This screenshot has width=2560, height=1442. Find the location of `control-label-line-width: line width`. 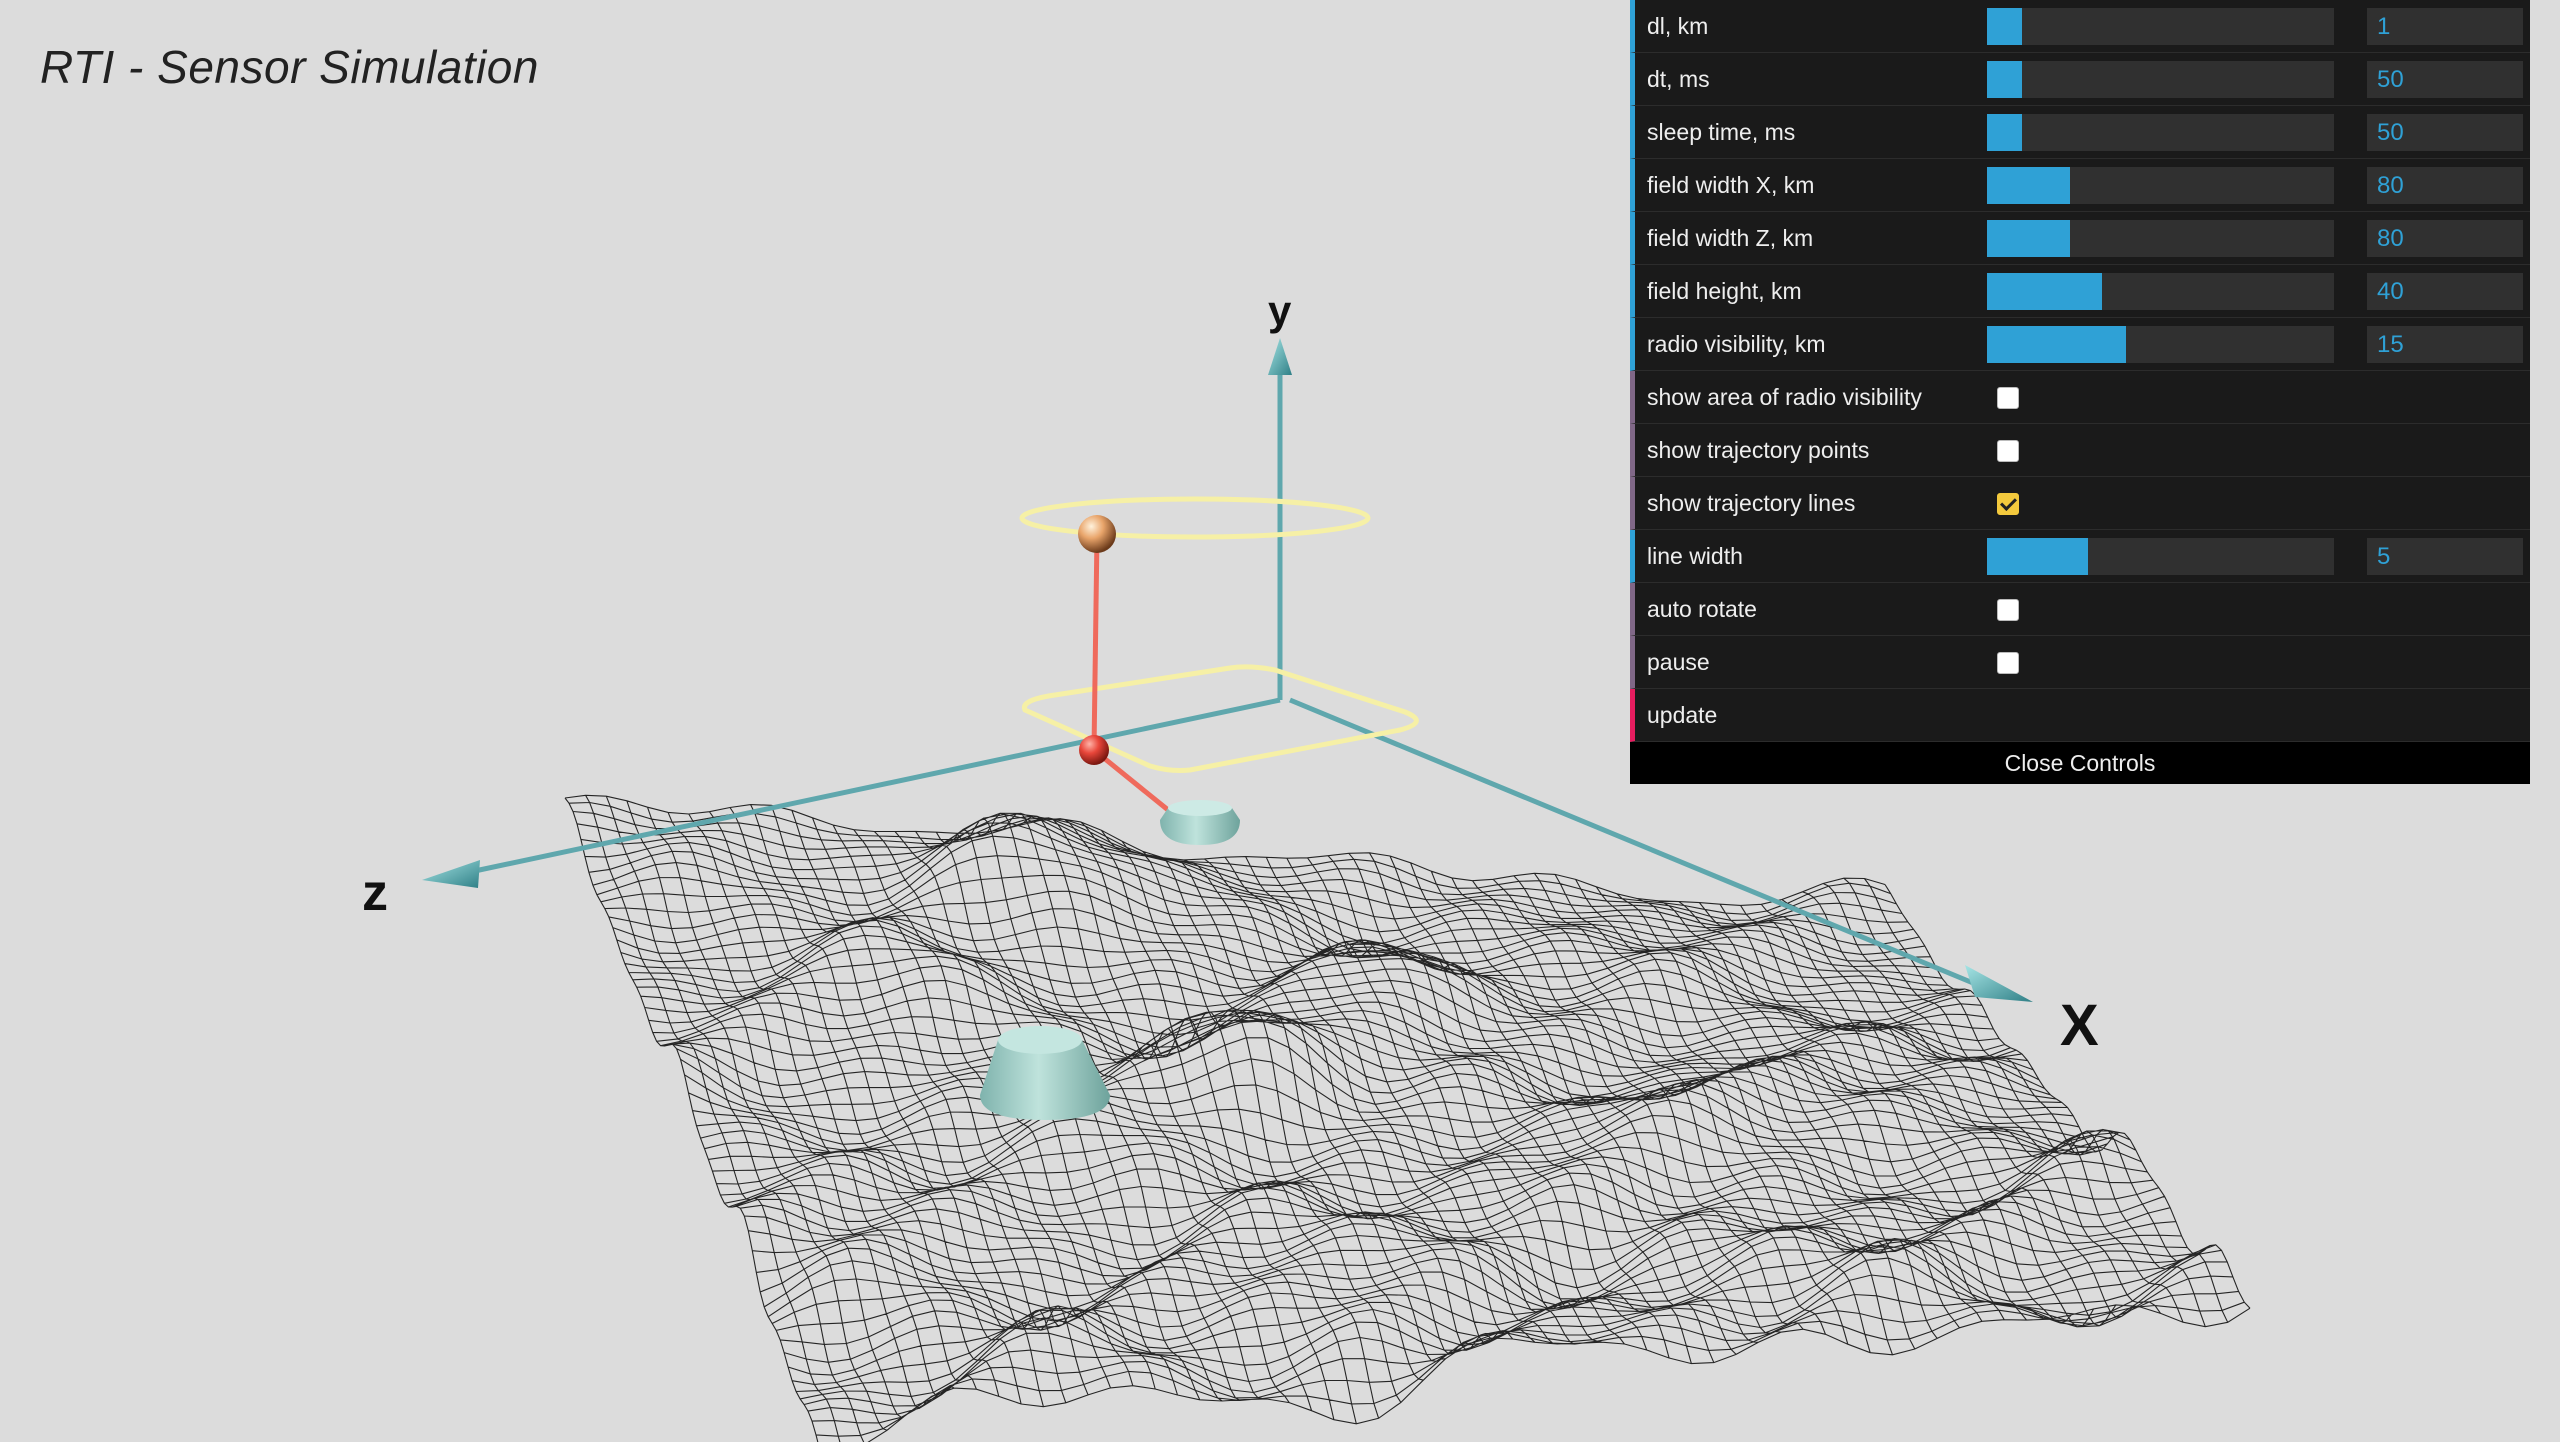

control-label-line-width: line width is located at coordinates (1695, 555).